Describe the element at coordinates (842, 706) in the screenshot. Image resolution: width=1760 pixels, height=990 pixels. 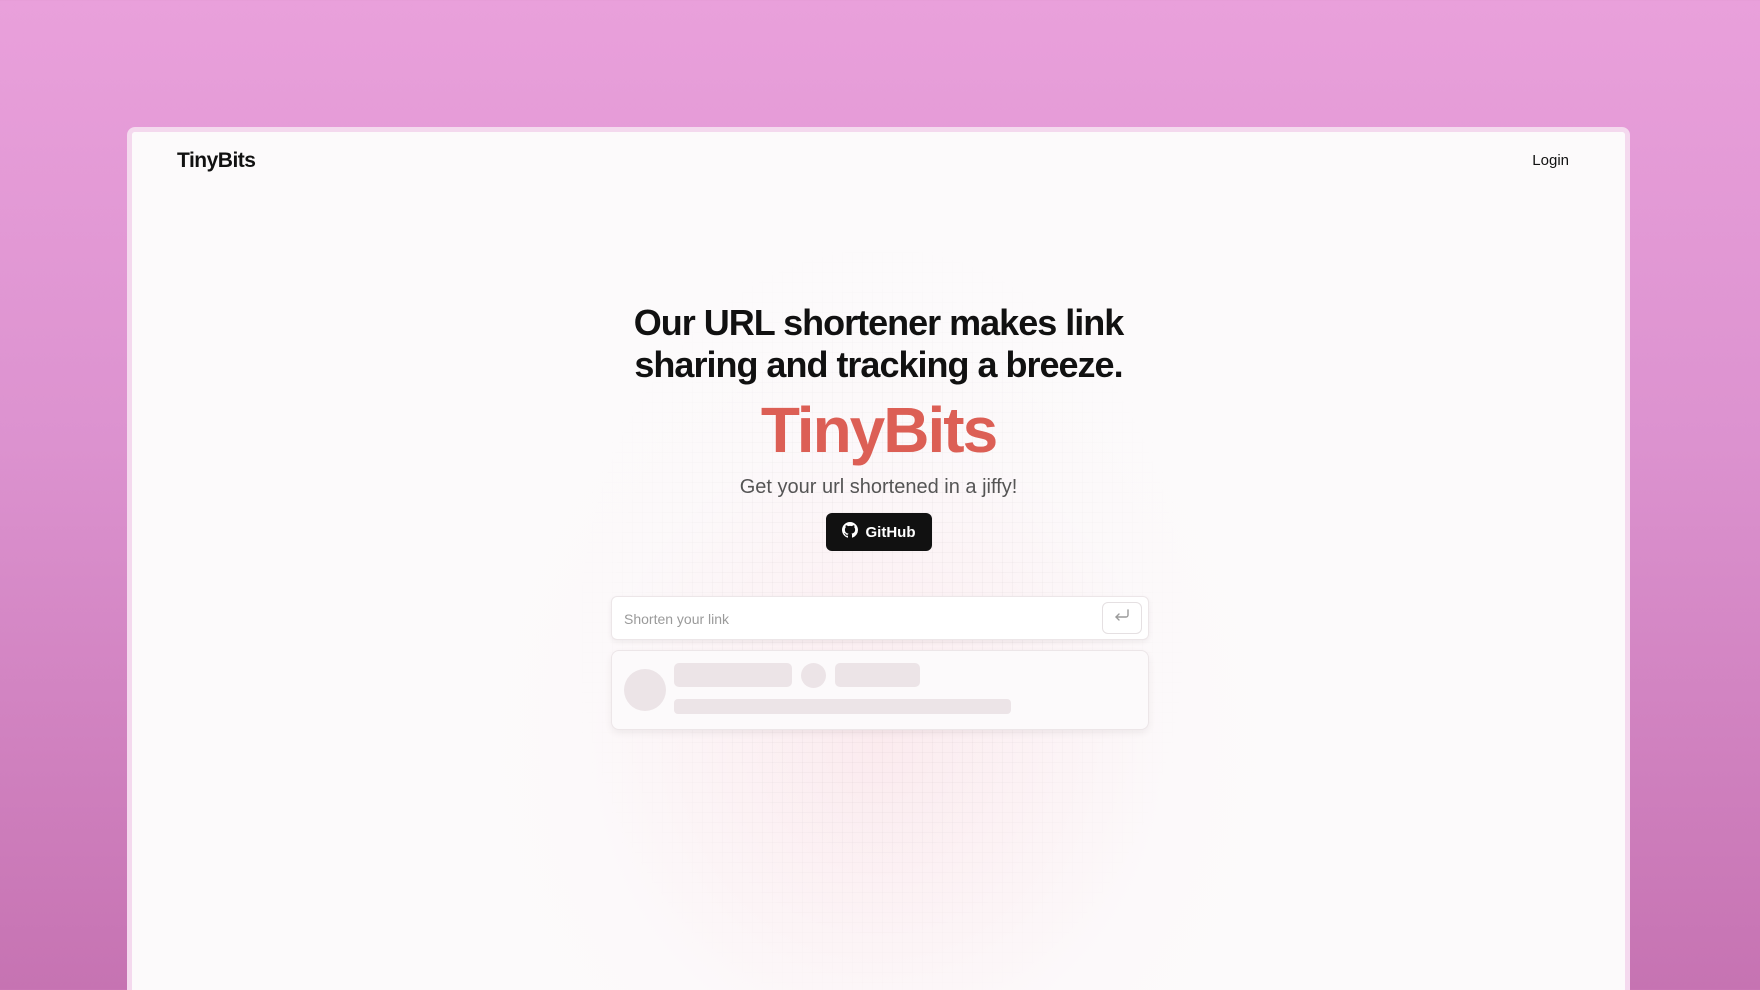
I see `skeleton-line` at that location.